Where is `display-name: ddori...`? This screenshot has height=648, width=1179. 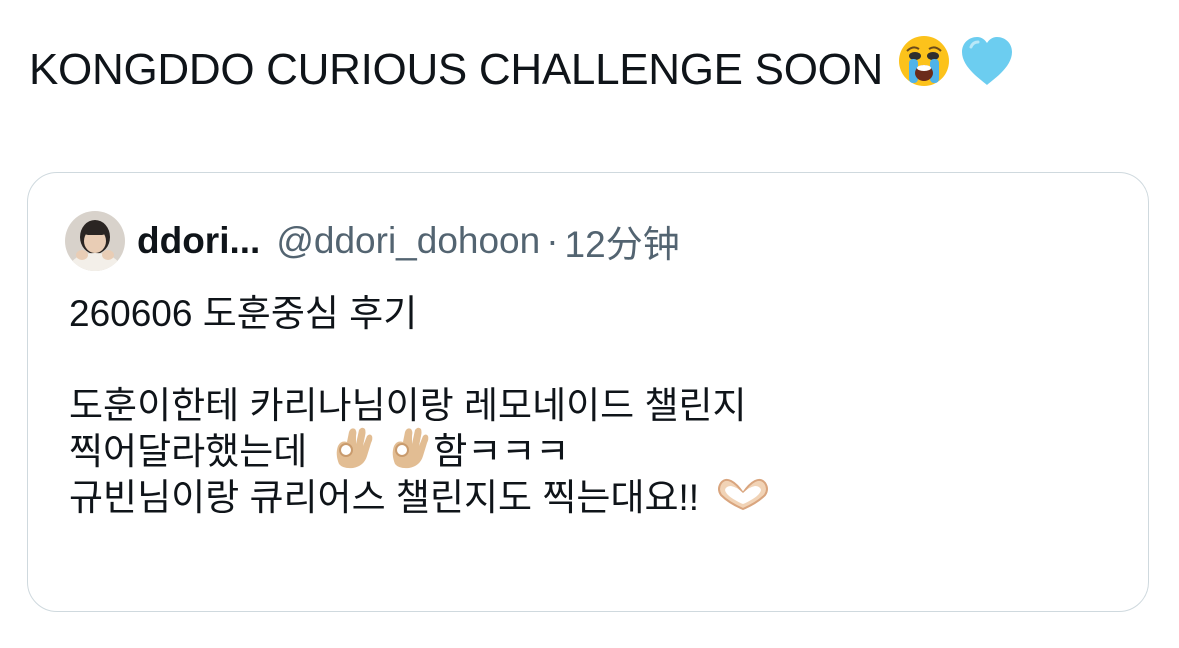 display-name: ddori... is located at coordinates (198, 241).